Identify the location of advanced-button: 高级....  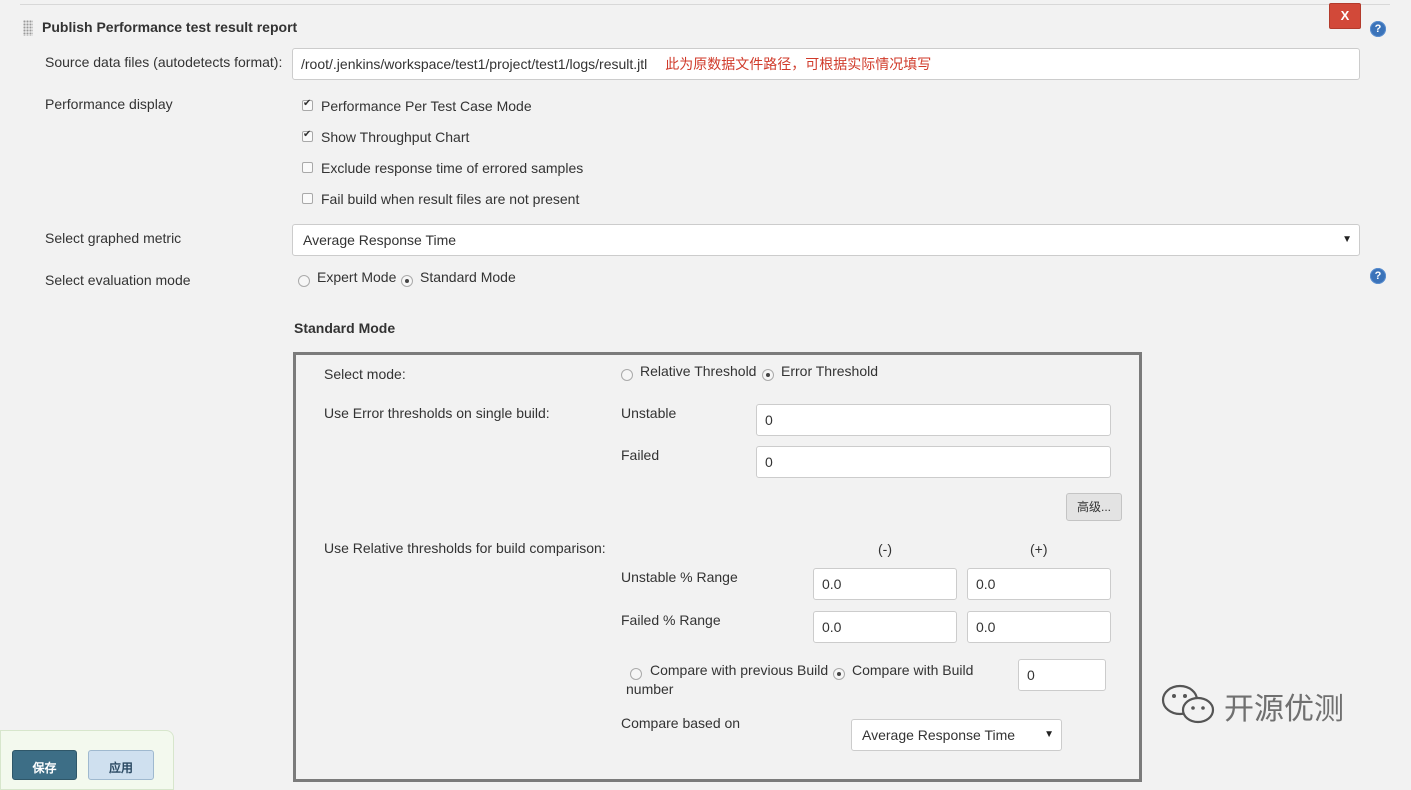
(1094, 507).